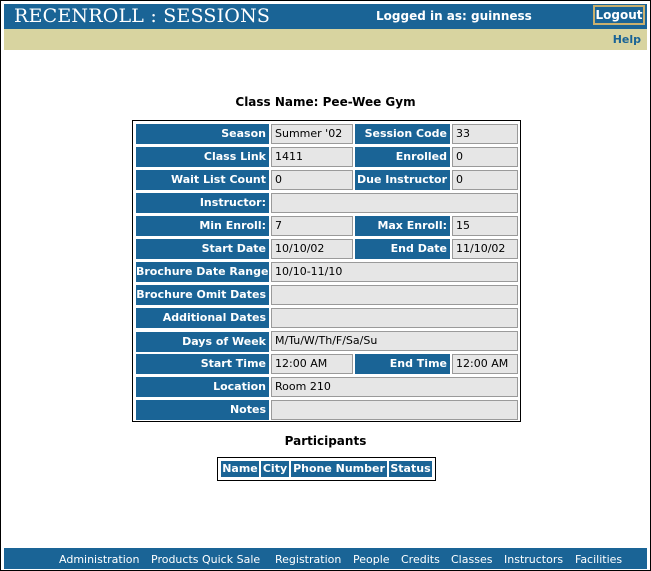 This screenshot has height=571, width=651. I want to click on nav-instructors: Instructors, so click(533, 559).